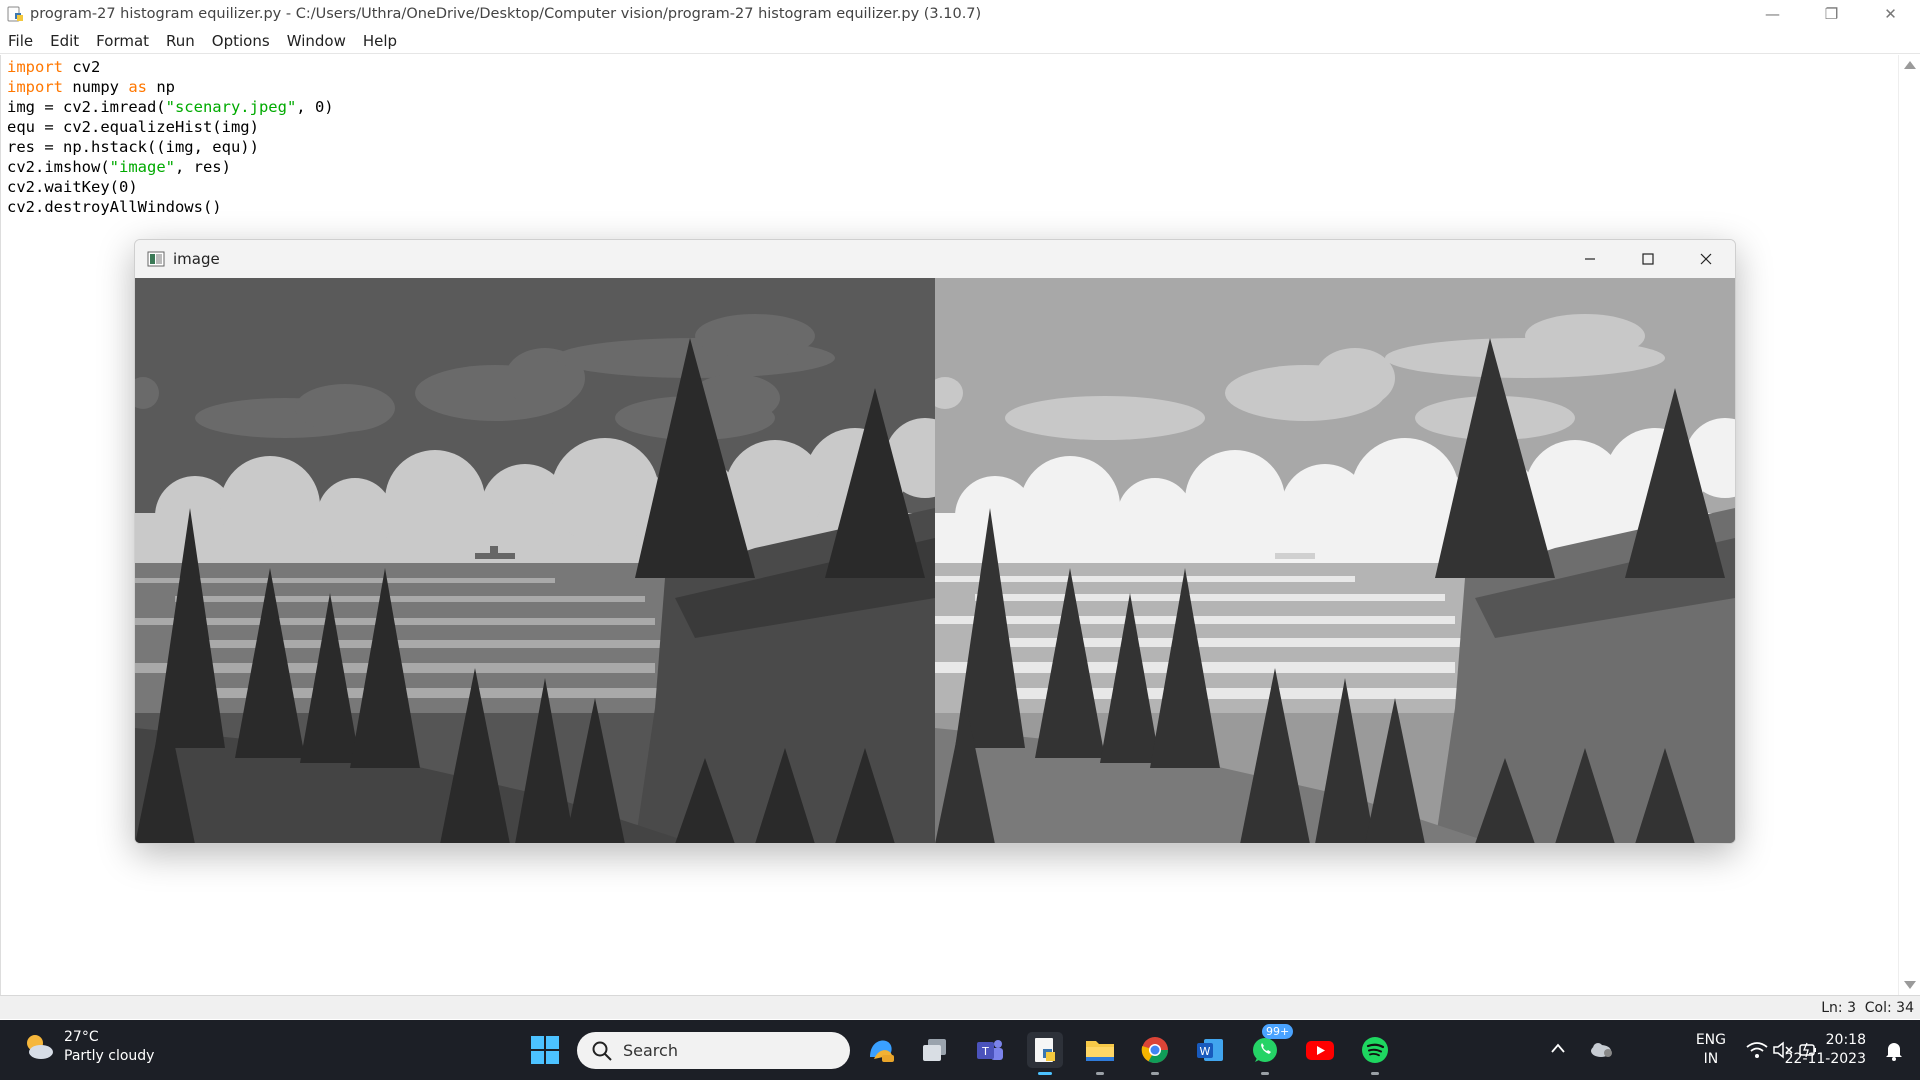  Describe the element at coordinates (1730, 1050) in the screenshot. I see `system-tray: ENG IN 20:18 22-11-2023` at that location.